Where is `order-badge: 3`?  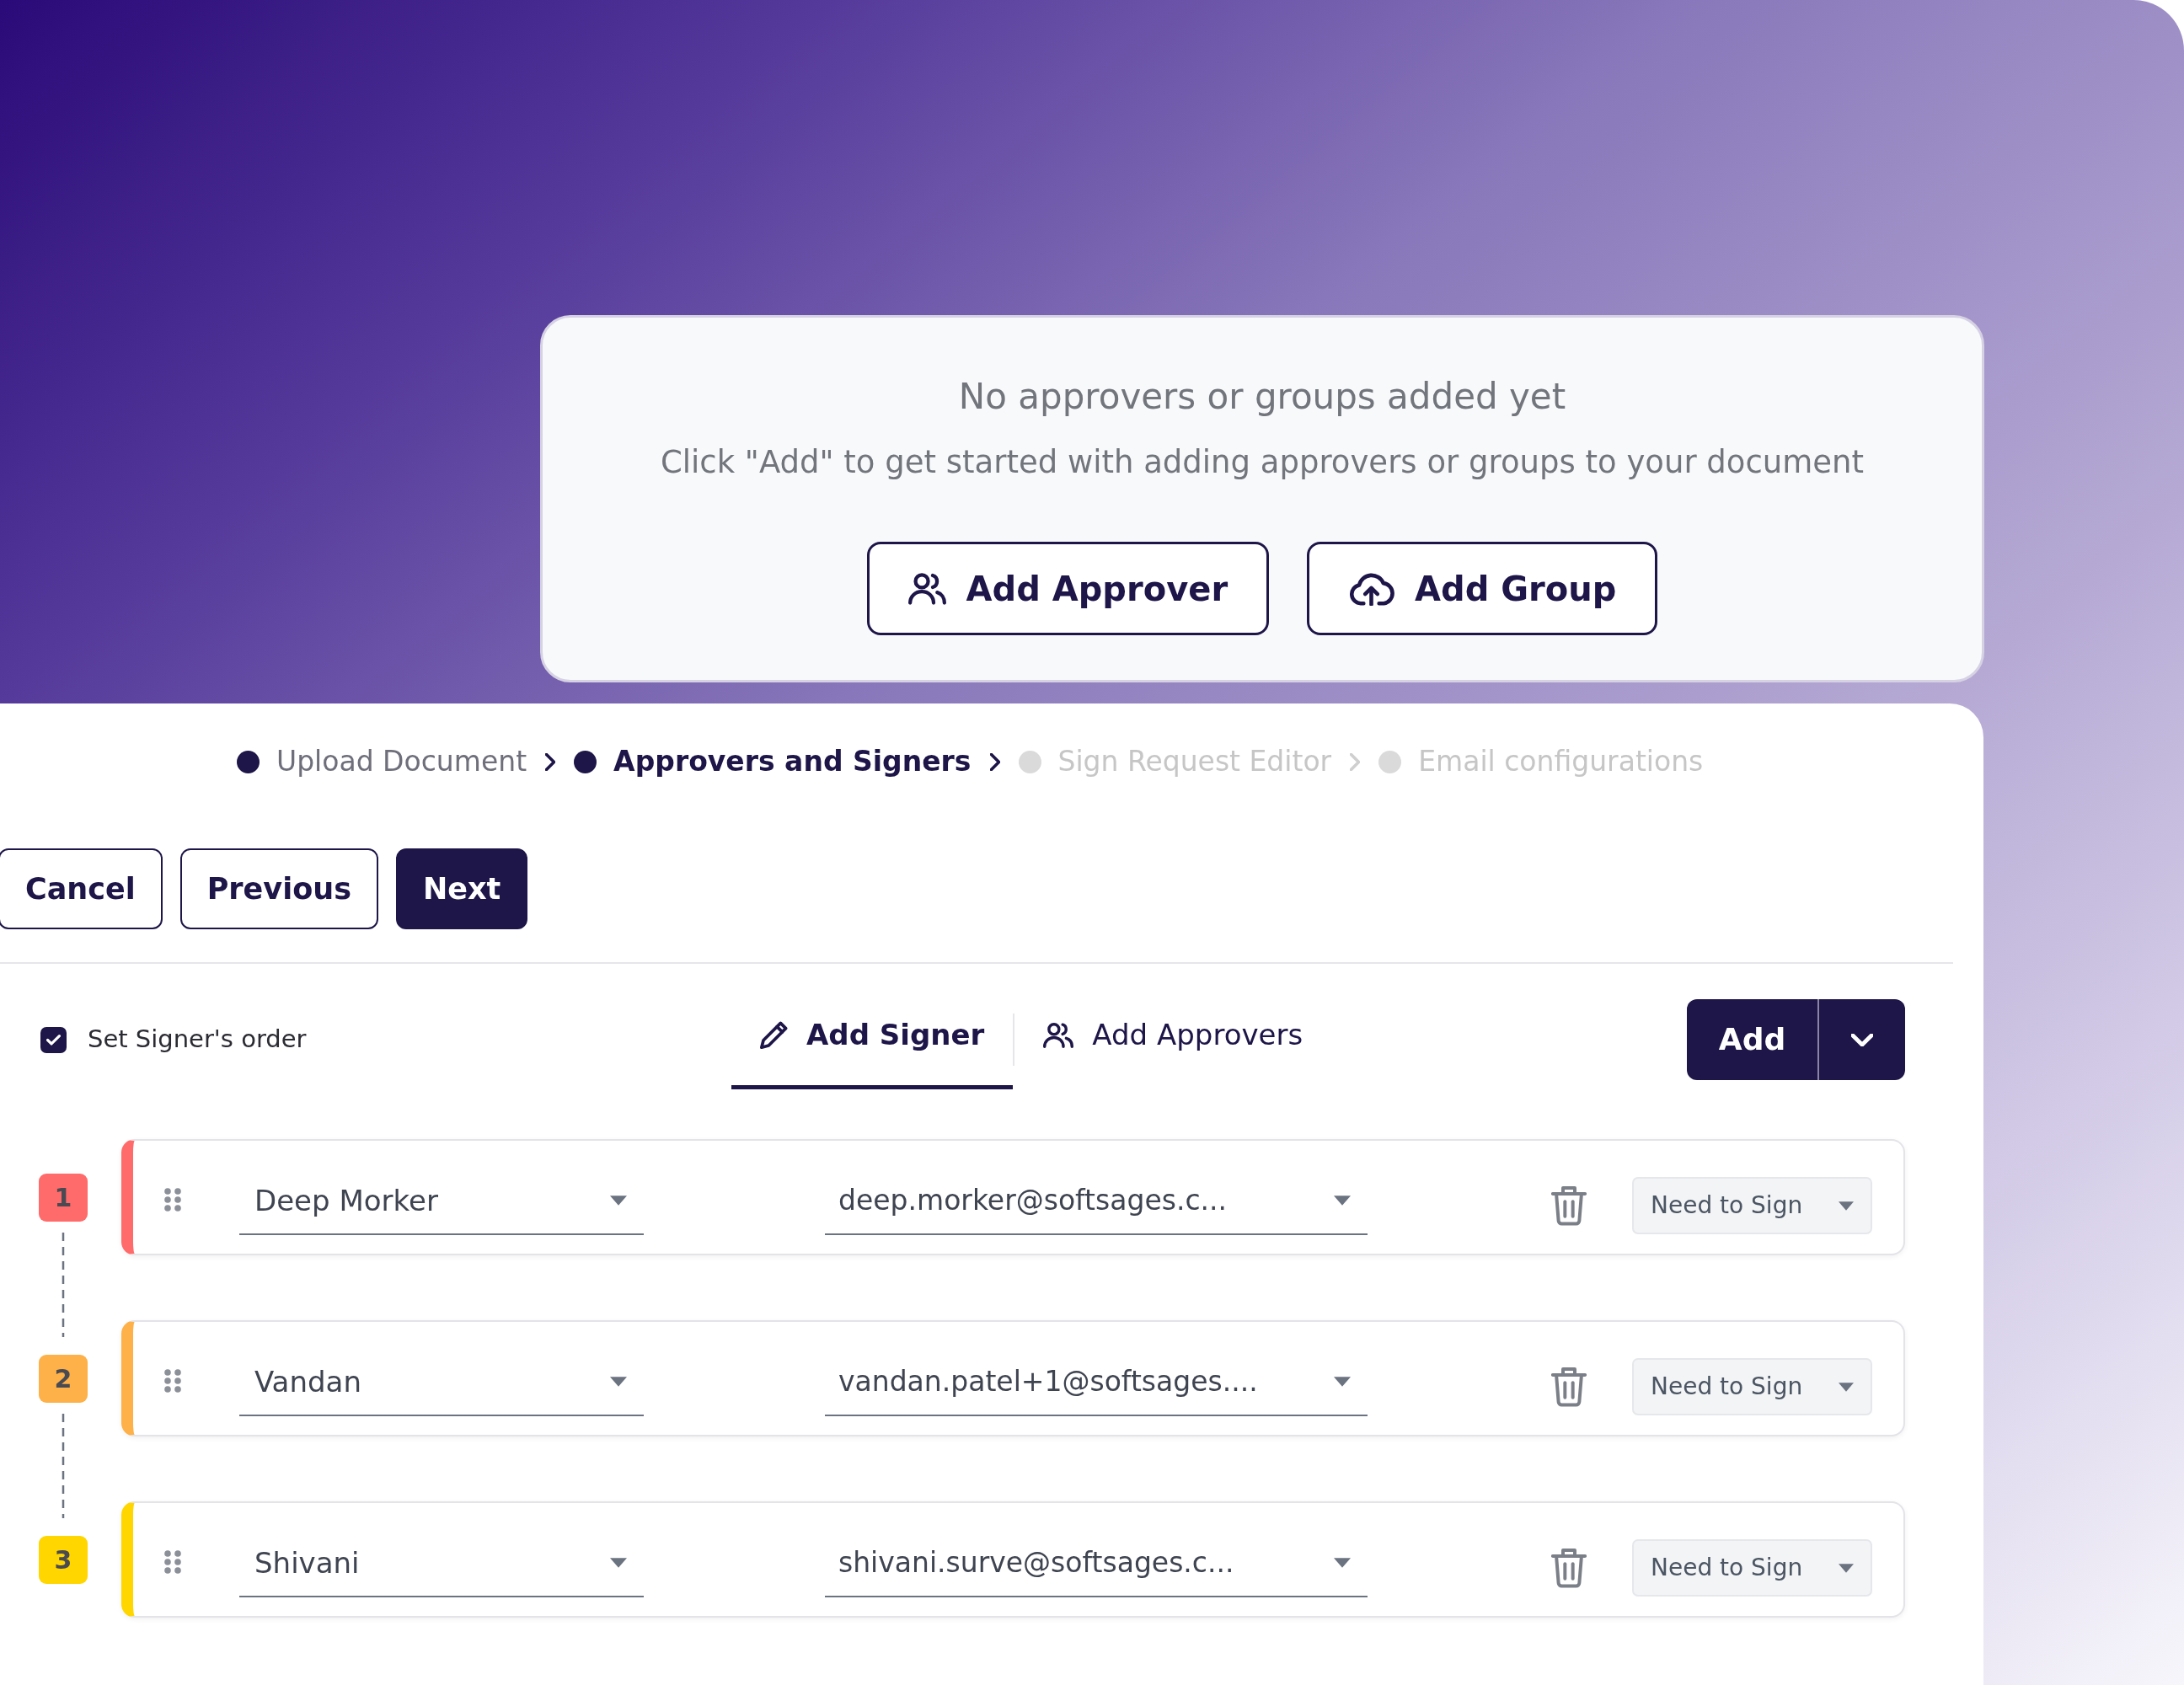 order-badge: 3 is located at coordinates (63, 1560).